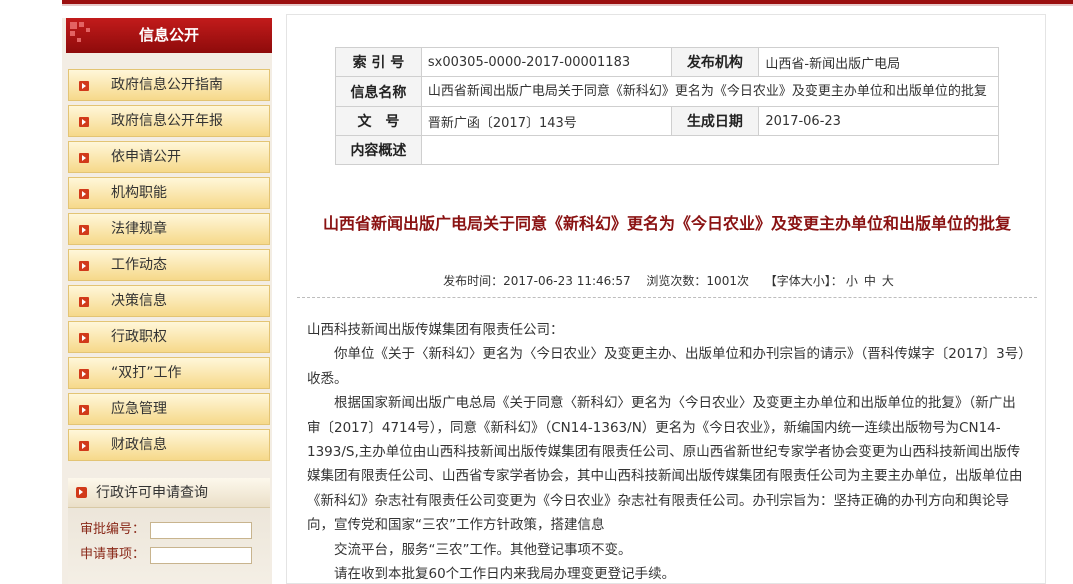 The width and height of the screenshot is (1073, 584). I want to click on publisher-label: 发布机构, so click(715, 62).